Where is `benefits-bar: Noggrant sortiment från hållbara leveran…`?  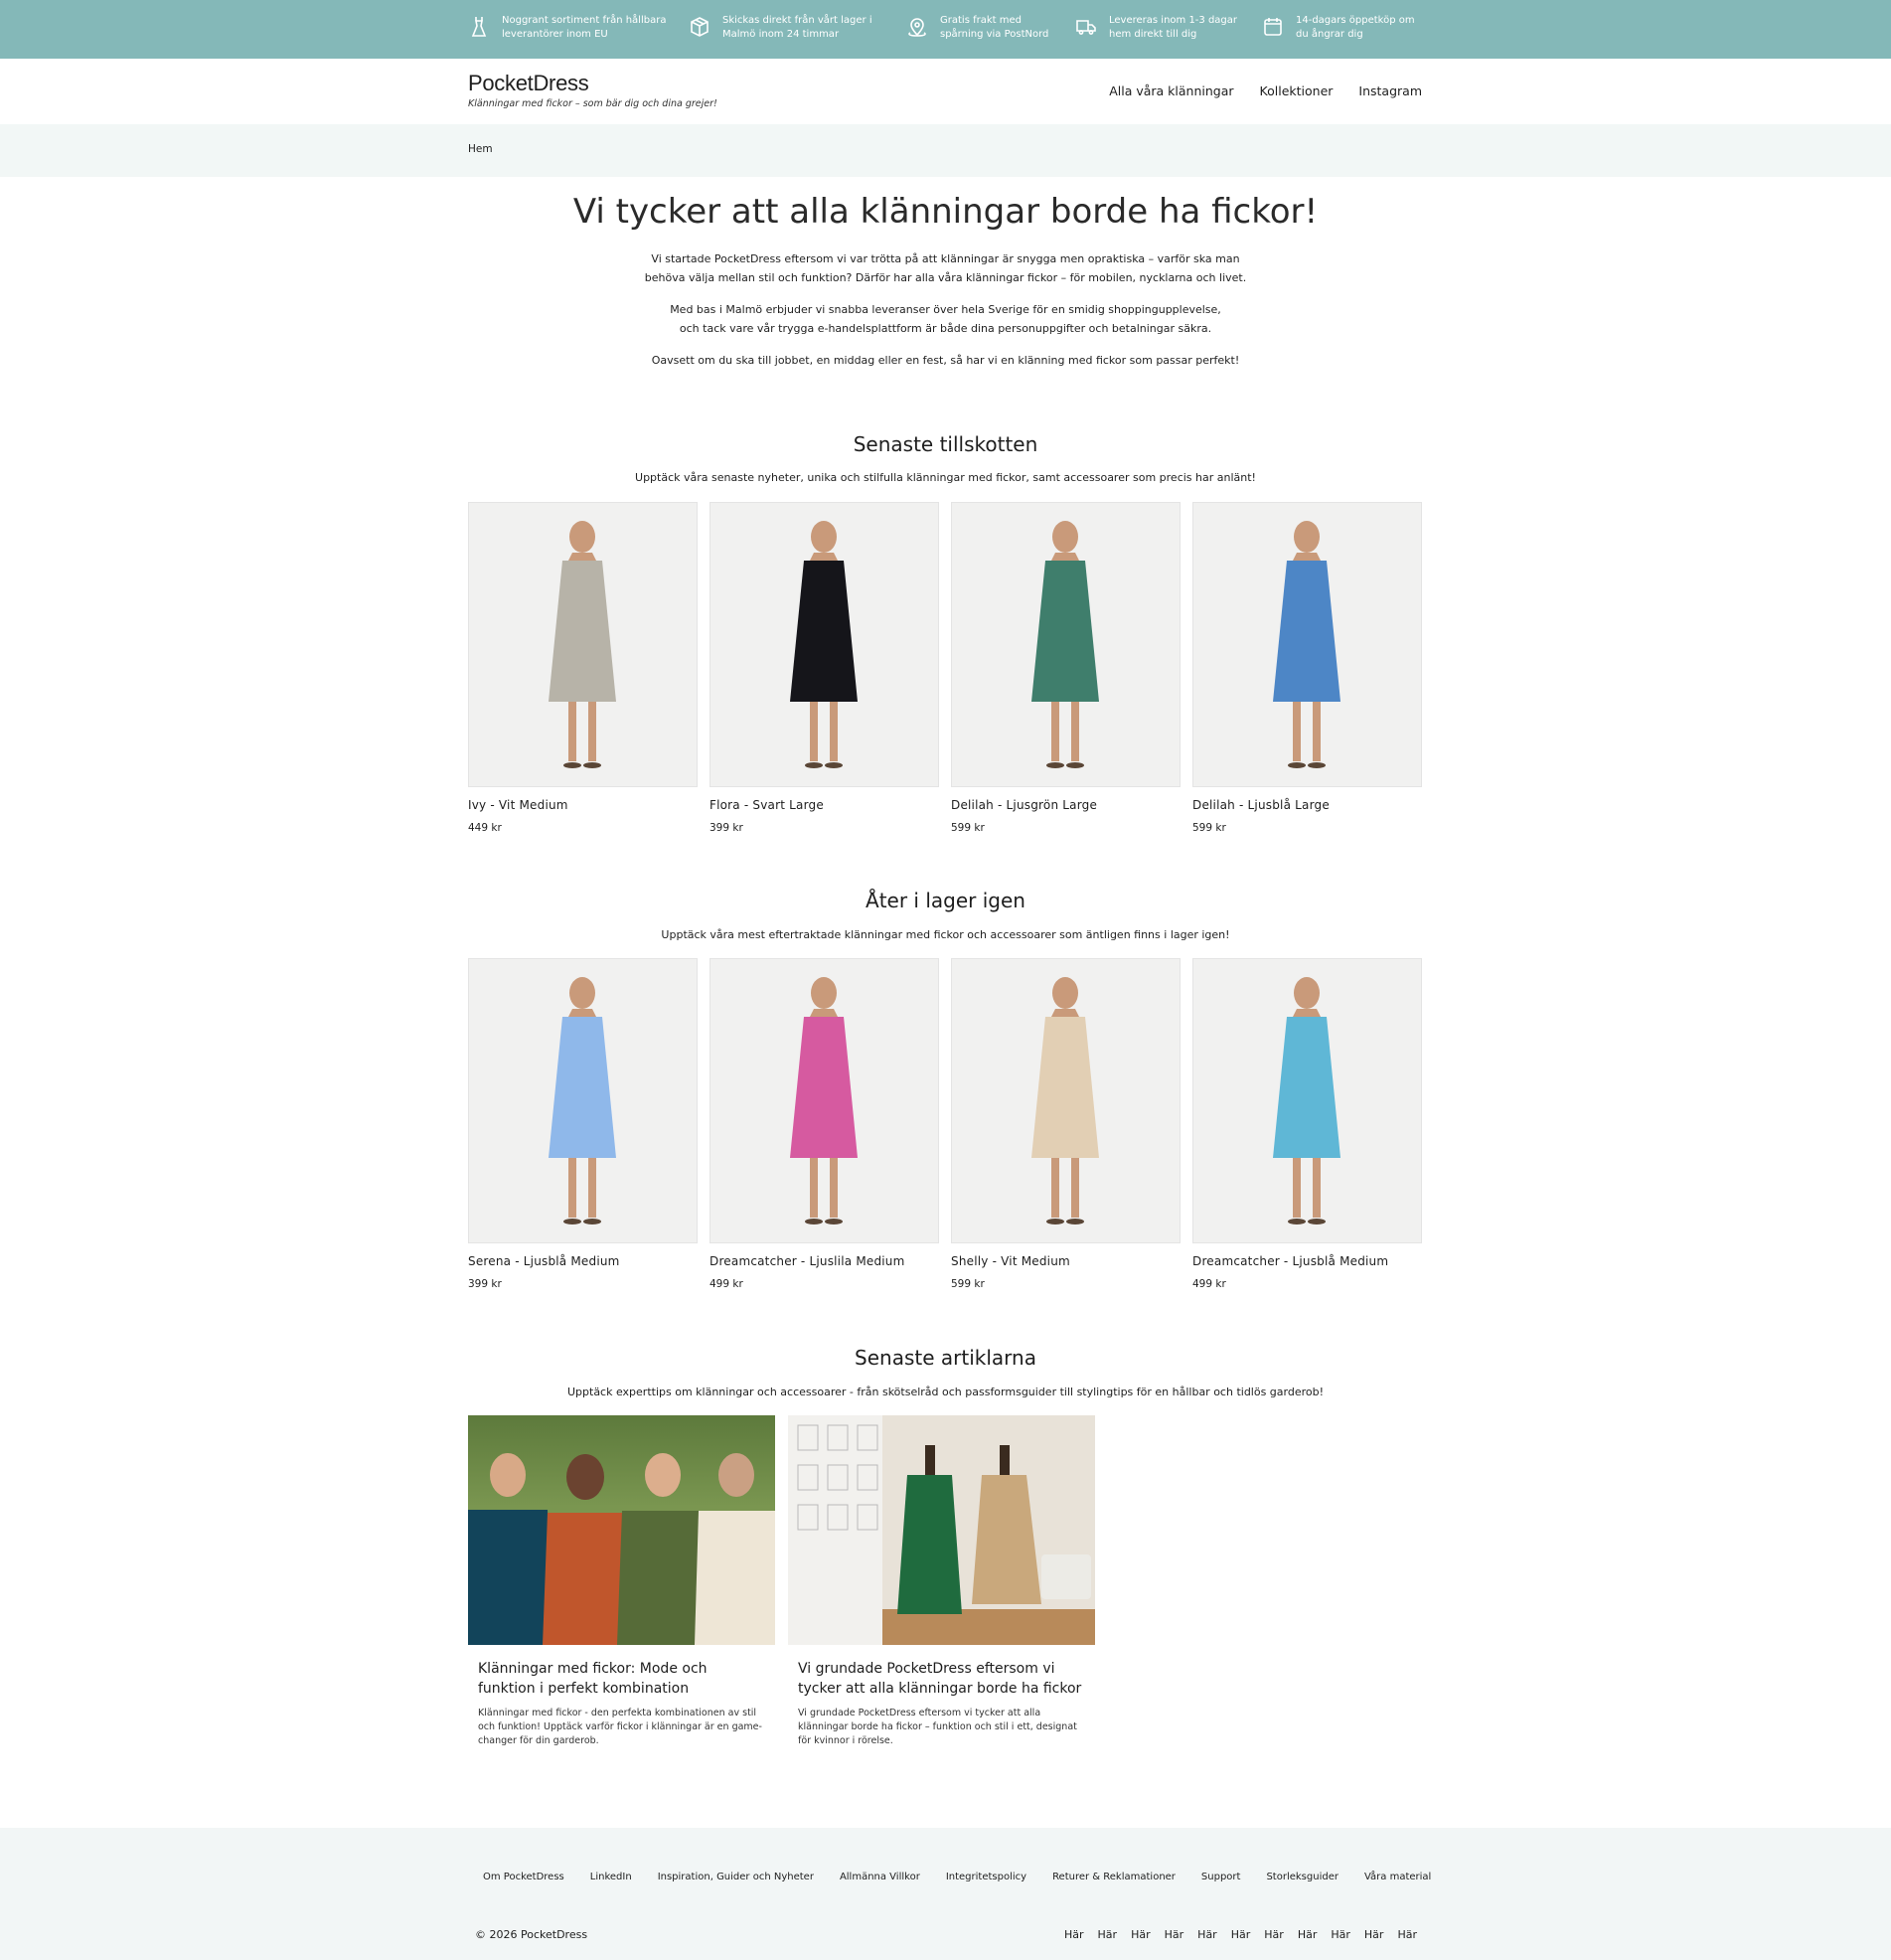
benefits-bar: Noggrant sortiment från hållbara leveran… is located at coordinates (945, 30).